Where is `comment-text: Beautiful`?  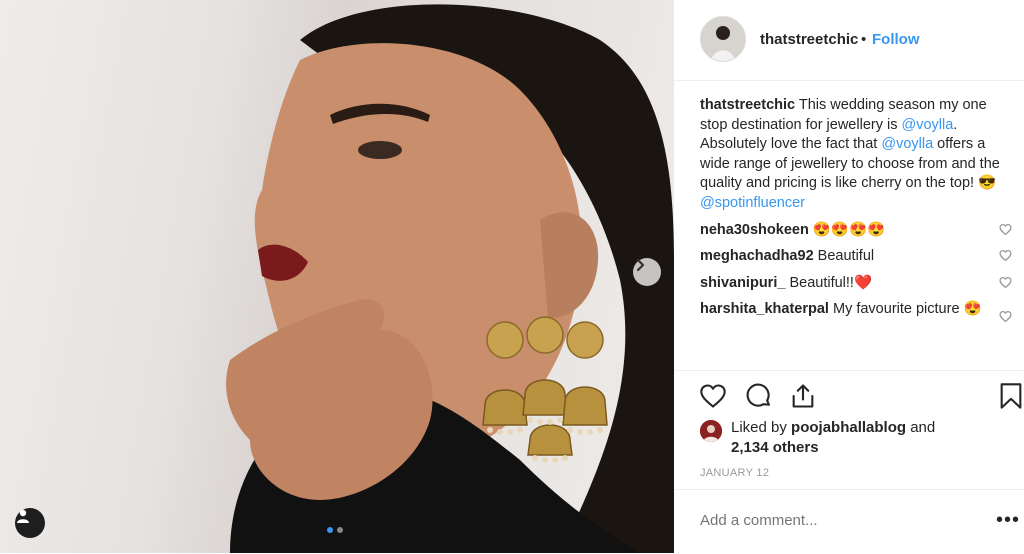
comment-text: Beautiful is located at coordinates (846, 256).